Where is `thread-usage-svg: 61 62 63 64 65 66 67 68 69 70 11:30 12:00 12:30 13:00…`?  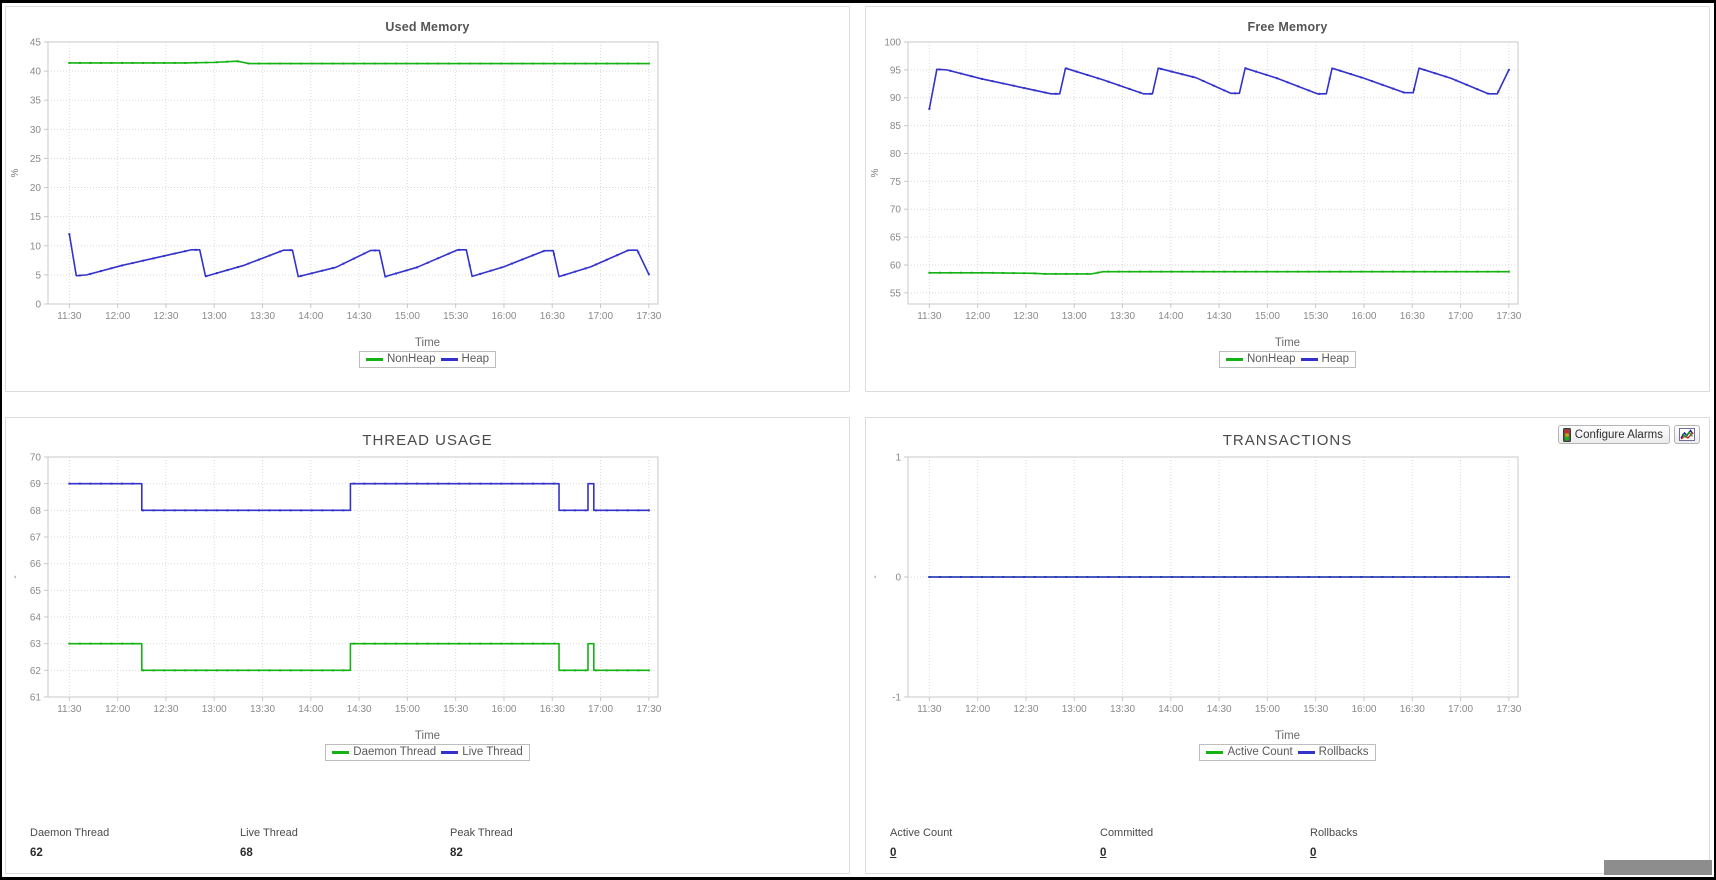
thread-usage-svg: 61 62 63 64 65 66 67 68 69 70 11:30 12:00 12:30 13:00… is located at coordinates (336, 584).